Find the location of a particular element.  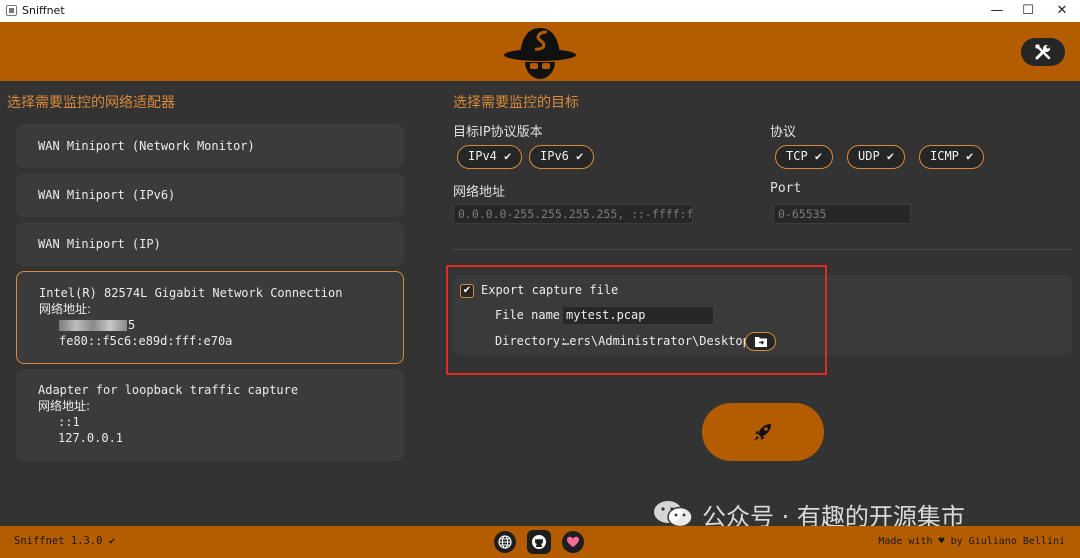

start-capture-button is located at coordinates (763, 432).